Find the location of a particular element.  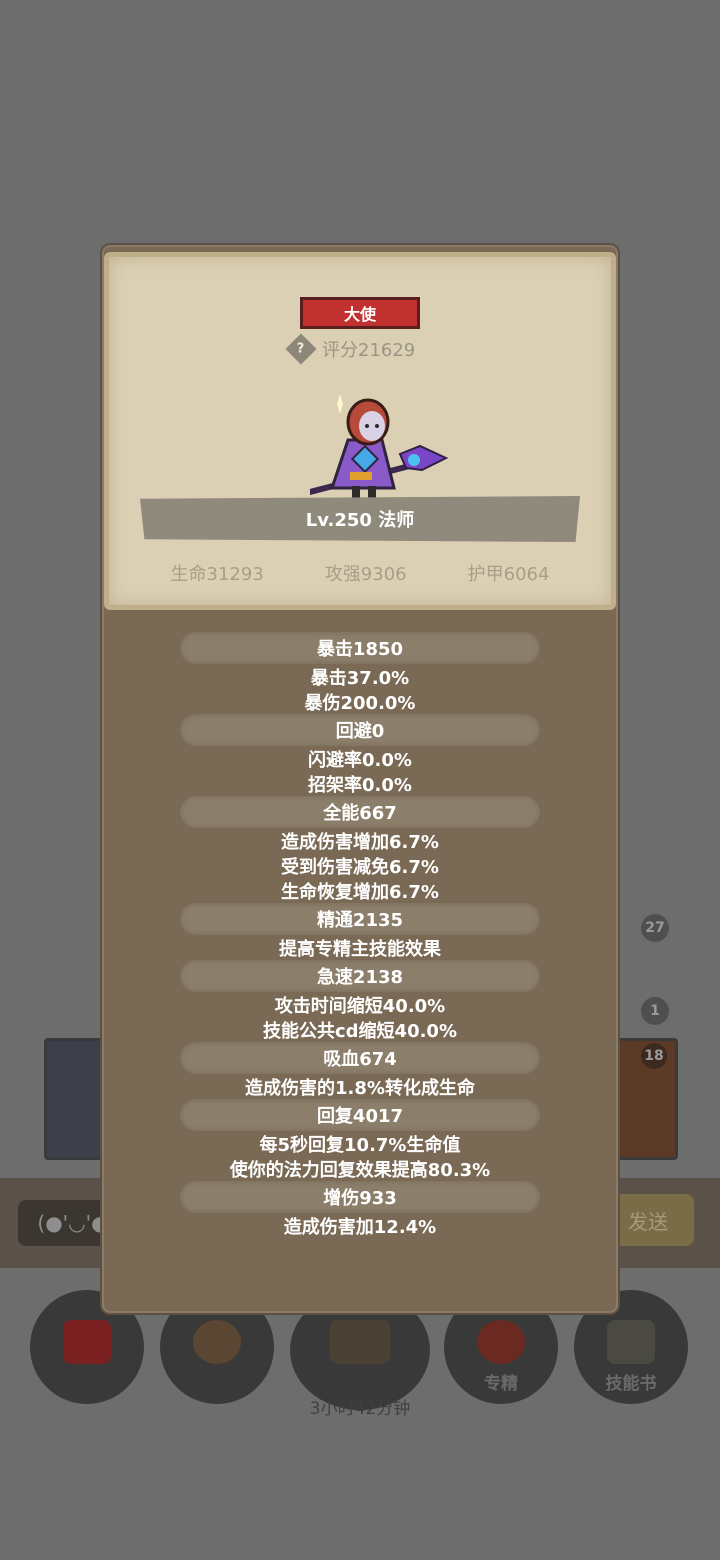

potion-icon is located at coordinates (87, 1342).